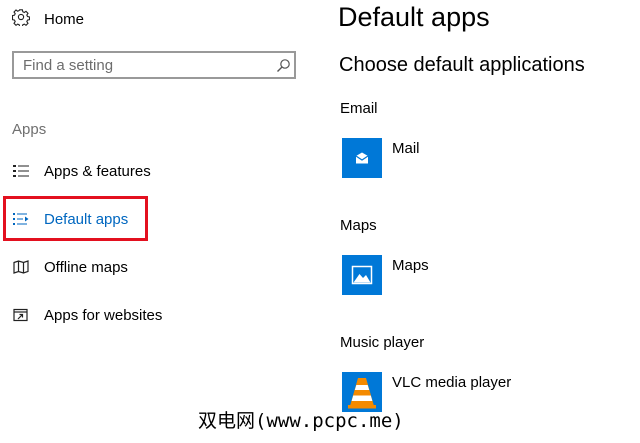 The width and height of the screenshot is (640, 443). What do you see at coordinates (452, 382) in the screenshot?
I see `app-name: VLC media player` at bounding box center [452, 382].